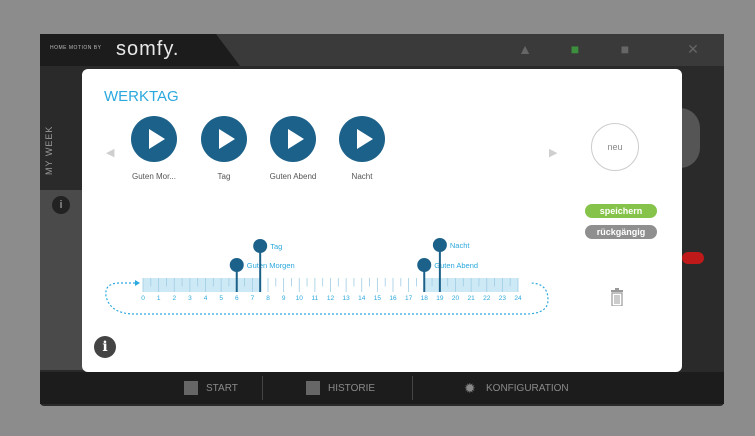 The width and height of the screenshot is (755, 436). I want to click on hour-label: 18, so click(425, 298).